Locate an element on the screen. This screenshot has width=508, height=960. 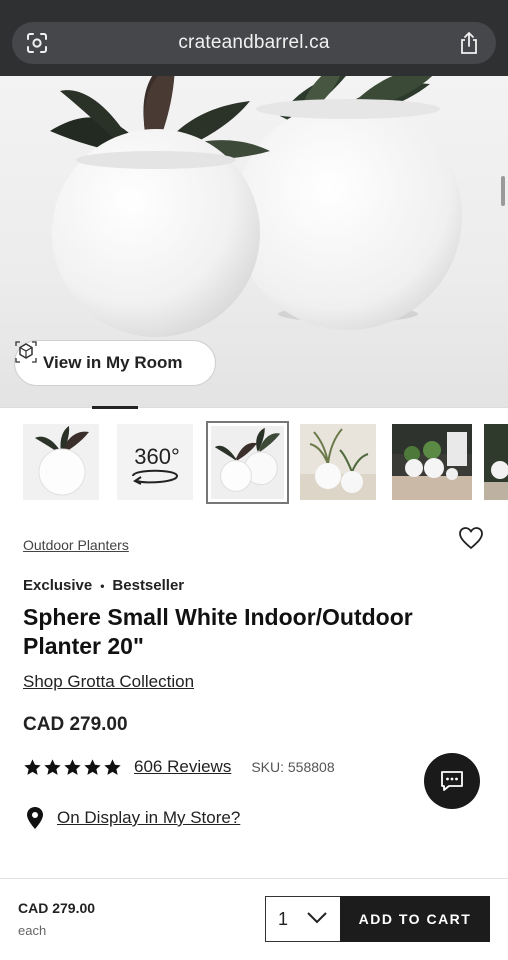
view-in-room-label: View in My Room is located at coordinates (113, 362).